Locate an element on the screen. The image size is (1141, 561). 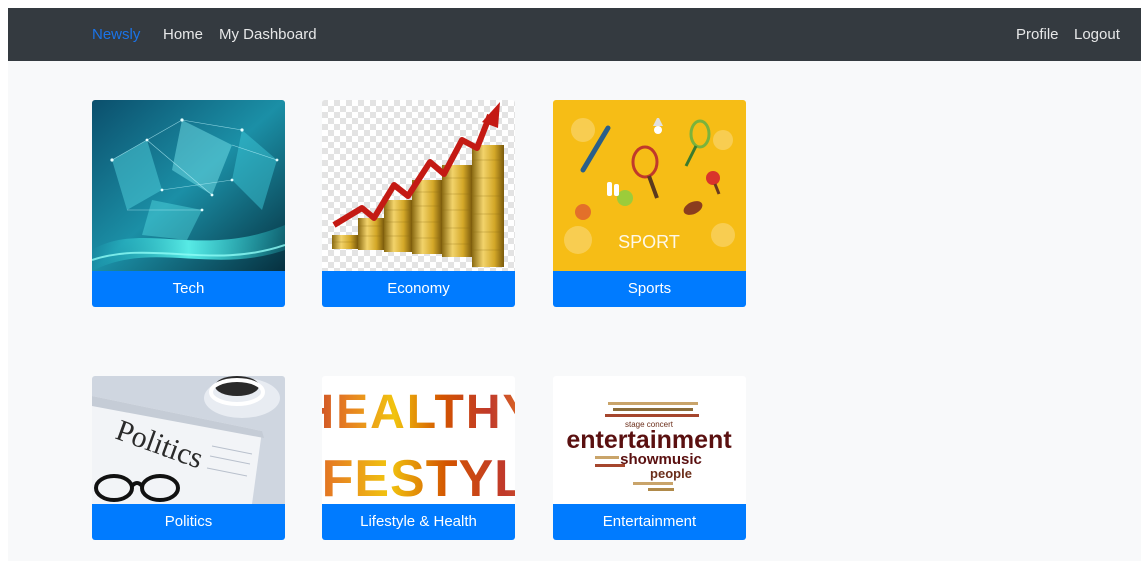
category-card-politics: Politics Politics is located at coordinates (188, 458).